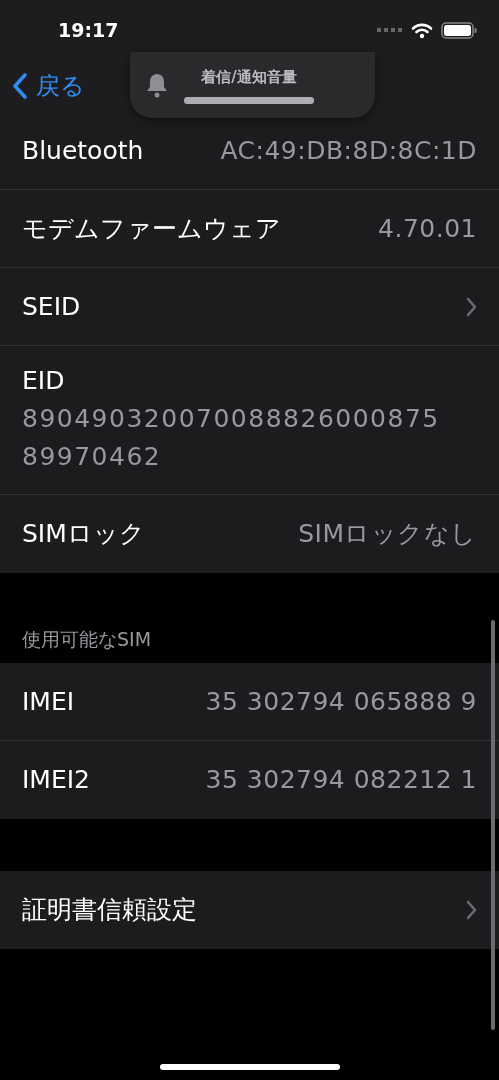 The width and height of the screenshot is (499, 1080). What do you see at coordinates (422, 30) in the screenshot?
I see `wifi-icon` at bounding box center [422, 30].